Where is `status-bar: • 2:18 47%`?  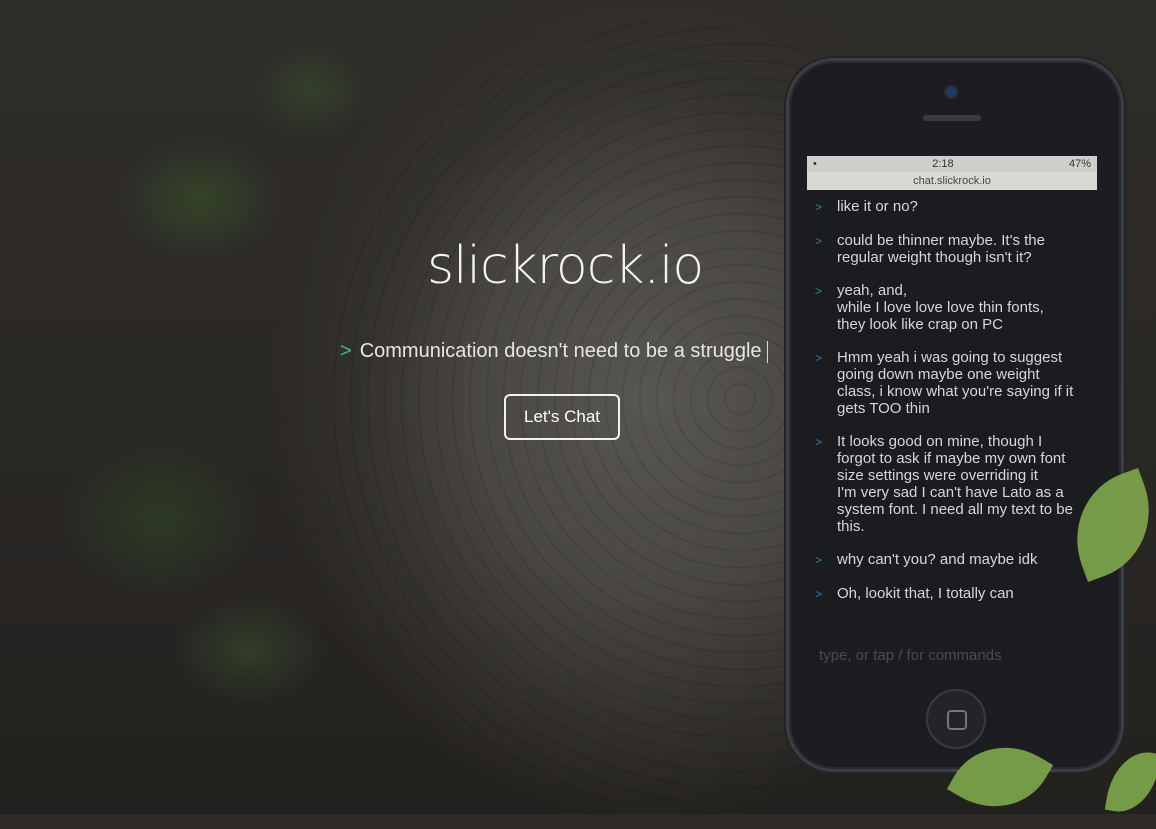
status-bar: • 2:18 47% is located at coordinates (952, 164).